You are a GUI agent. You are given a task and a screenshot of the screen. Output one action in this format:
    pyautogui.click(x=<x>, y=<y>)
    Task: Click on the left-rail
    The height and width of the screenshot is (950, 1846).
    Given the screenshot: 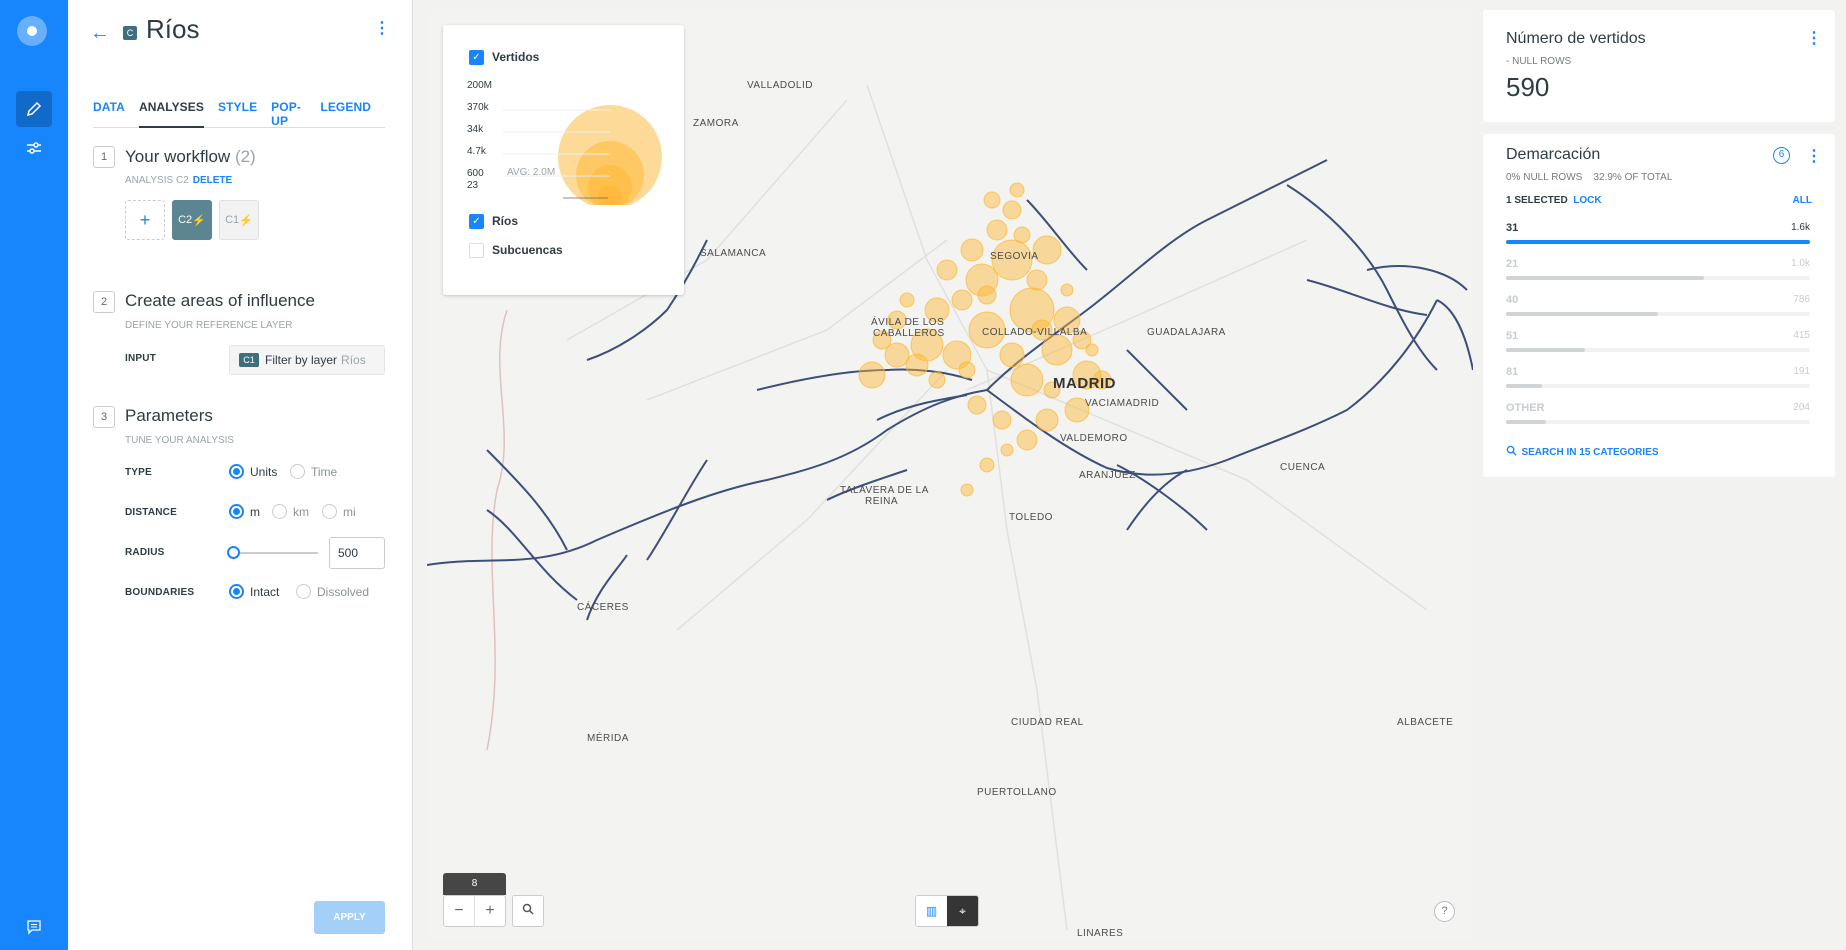 What is the action you would take?
    pyautogui.click(x=34, y=475)
    